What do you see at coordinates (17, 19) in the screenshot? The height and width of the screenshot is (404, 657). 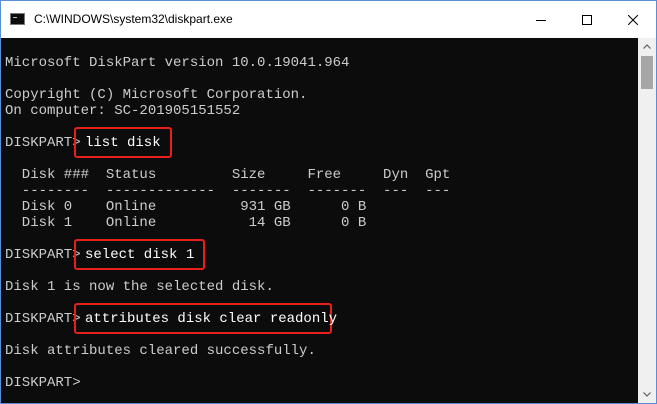 I see `console-app-icon` at bounding box center [17, 19].